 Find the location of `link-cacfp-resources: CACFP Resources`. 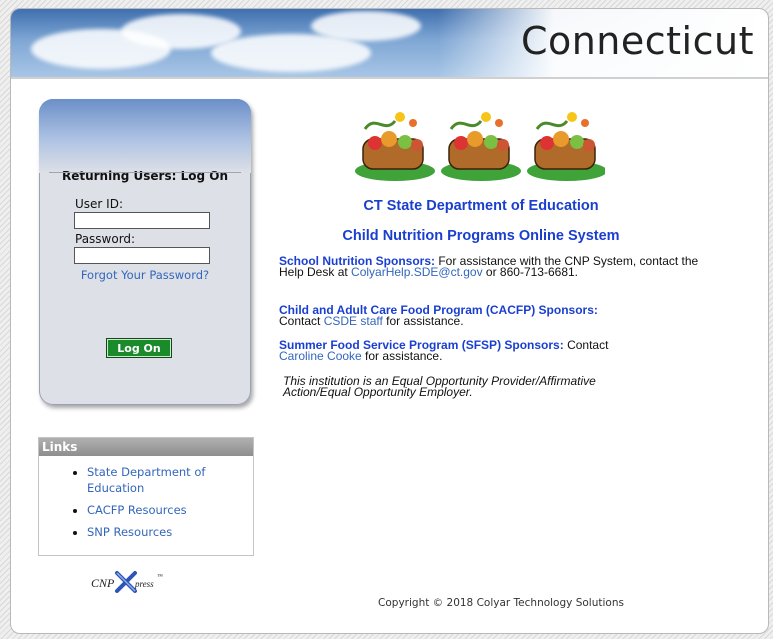

link-cacfp-resources: CACFP Resources is located at coordinates (137, 510).